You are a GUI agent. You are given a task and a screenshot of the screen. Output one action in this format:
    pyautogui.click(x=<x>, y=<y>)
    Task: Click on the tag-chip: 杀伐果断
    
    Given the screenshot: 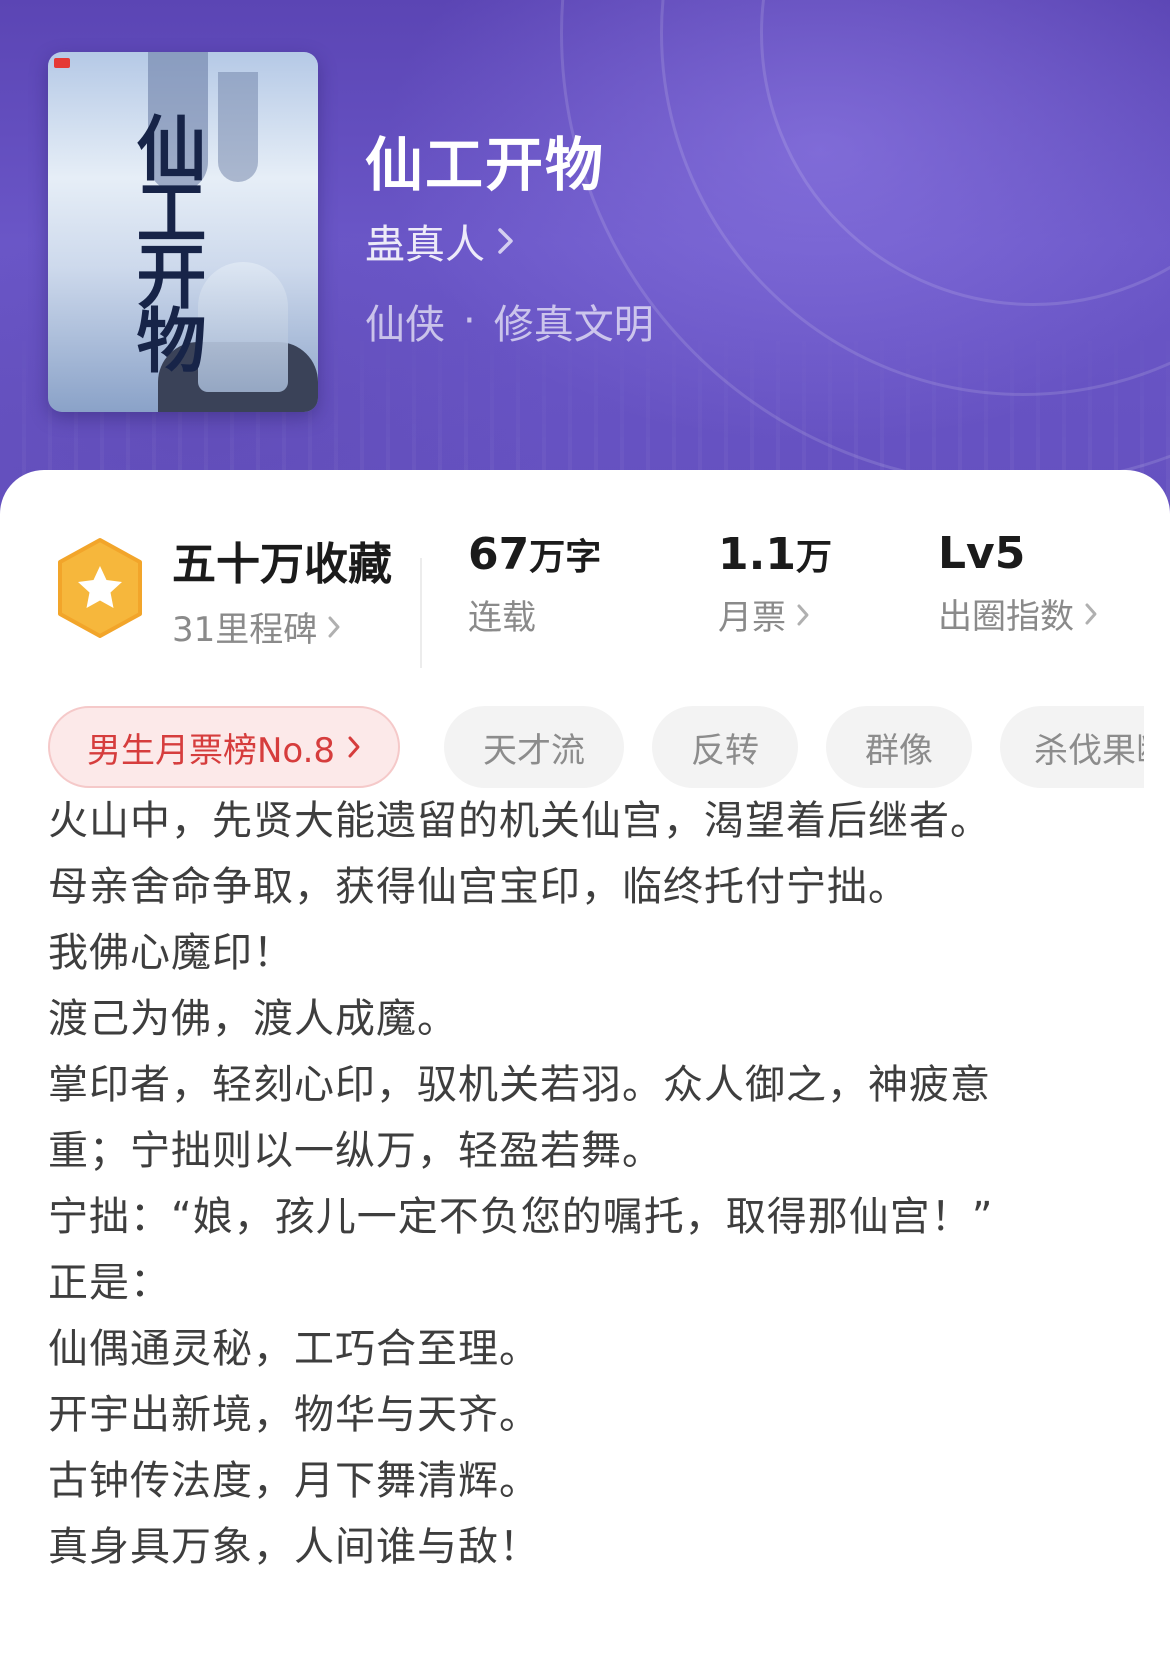 What is the action you would take?
    pyautogui.click(x=1072, y=747)
    